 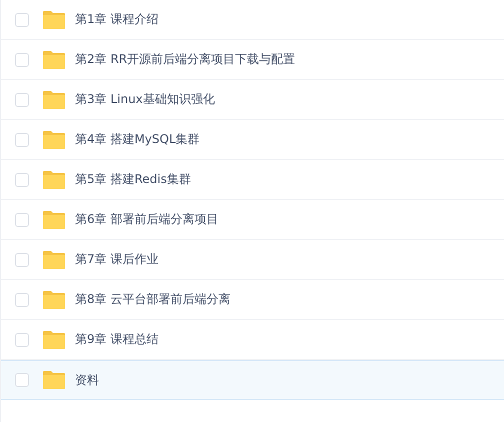 I want to click on file-row: 第1章 课程介绍, so click(x=252, y=20).